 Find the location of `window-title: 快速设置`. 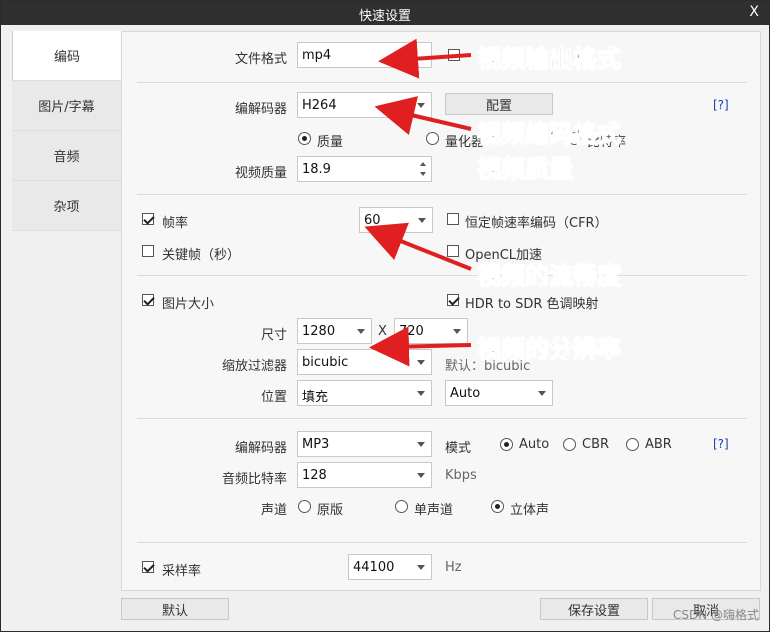

window-title: 快速设置 is located at coordinates (384, 16).